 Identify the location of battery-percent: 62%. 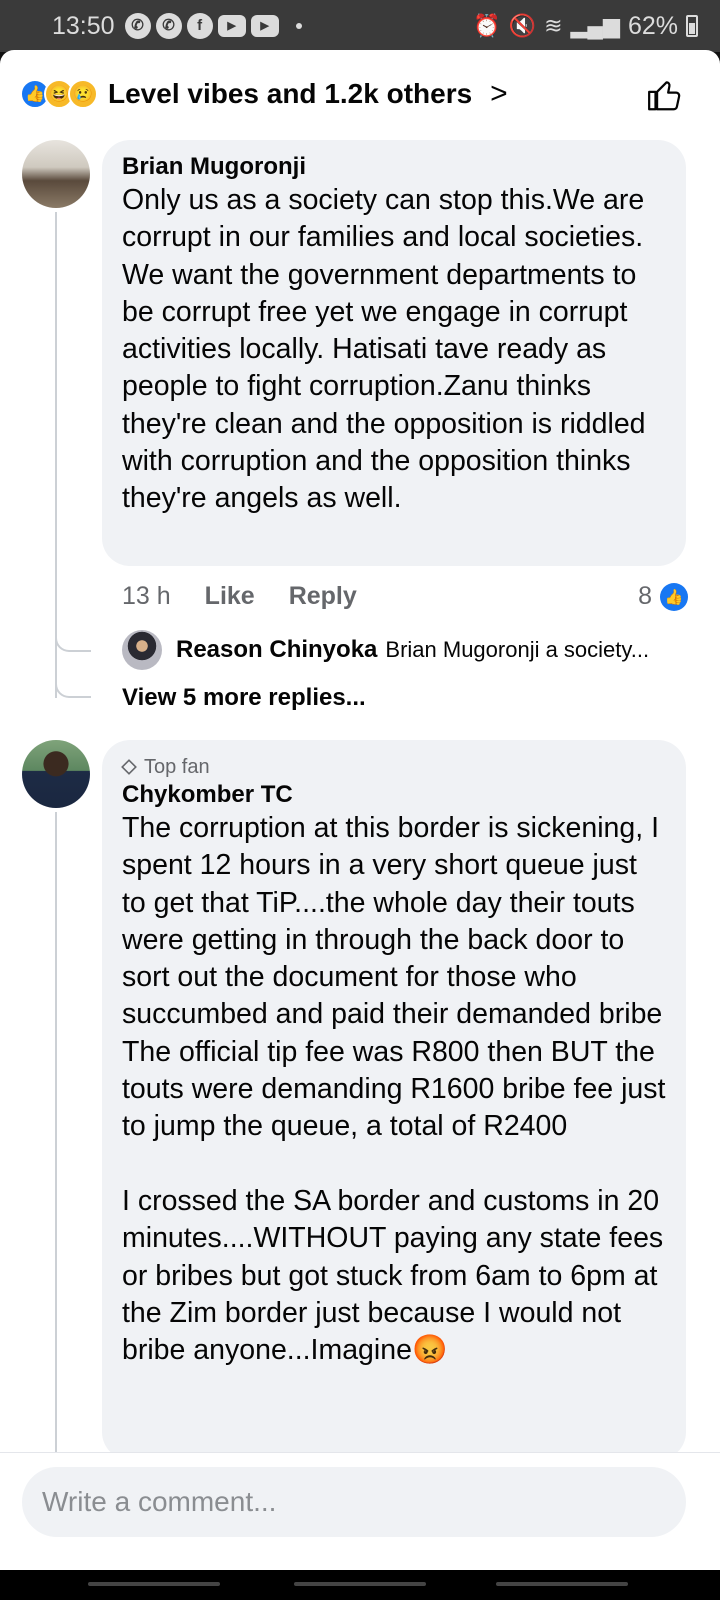
(652, 25).